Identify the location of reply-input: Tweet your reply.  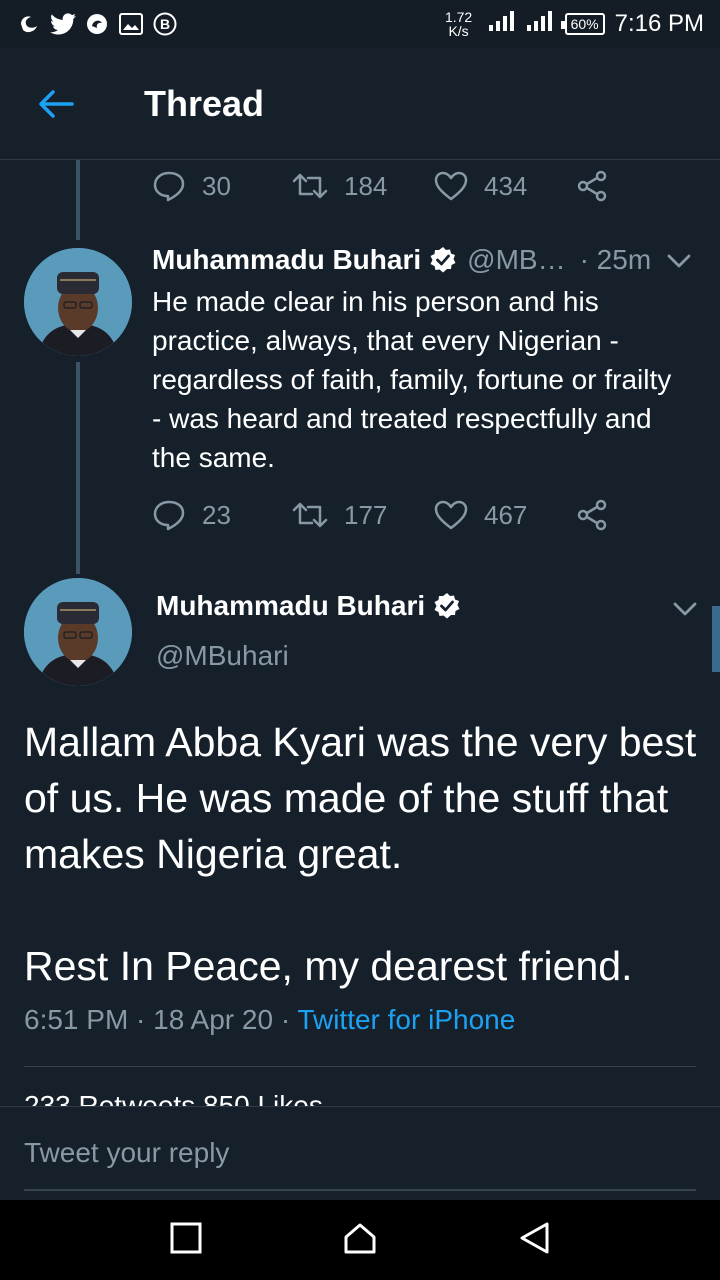
(126, 1153).